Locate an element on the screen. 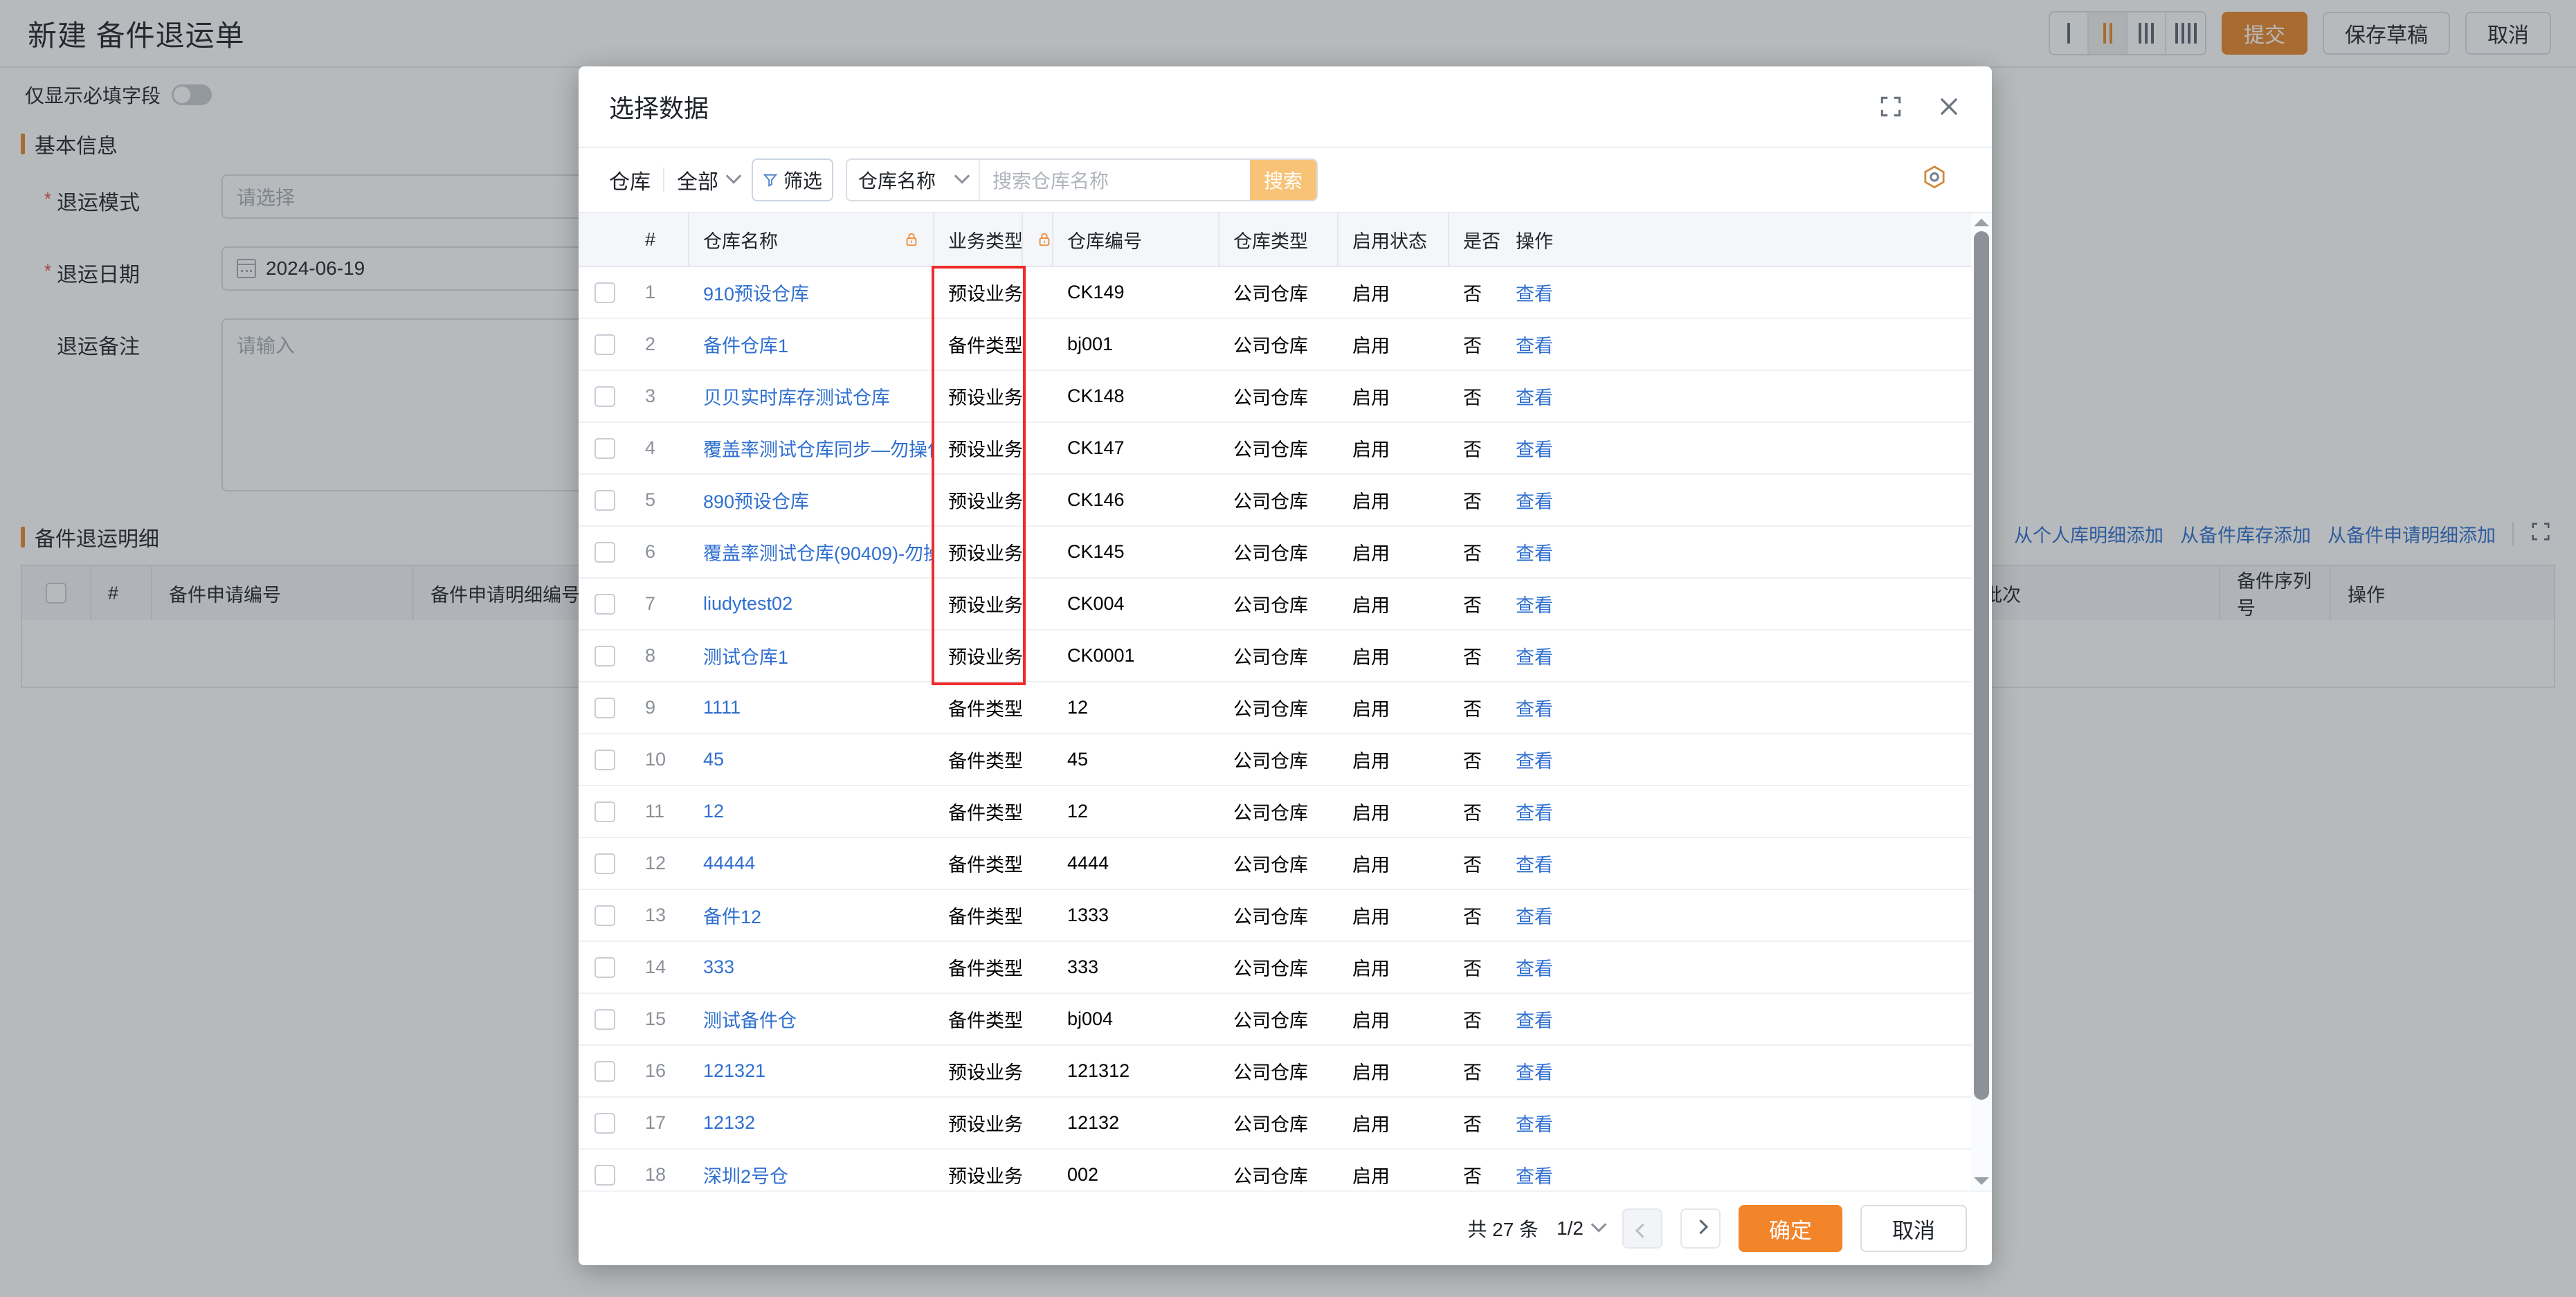  search-button: 搜索 is located at coordinates (1283, 180).